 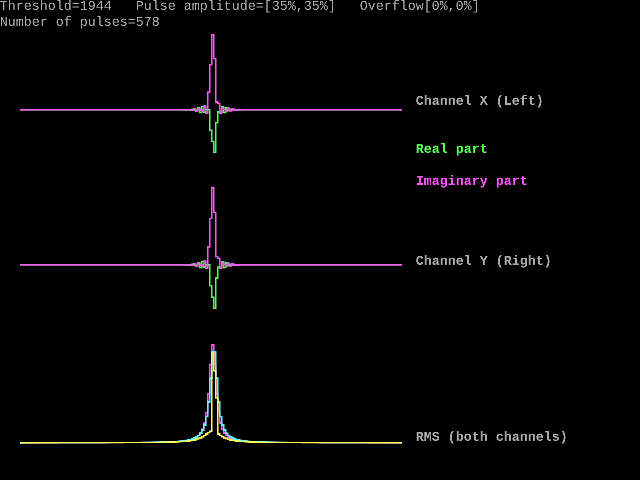 I want to click on legend-label: Imaginary part, so click(x=472, y=183).